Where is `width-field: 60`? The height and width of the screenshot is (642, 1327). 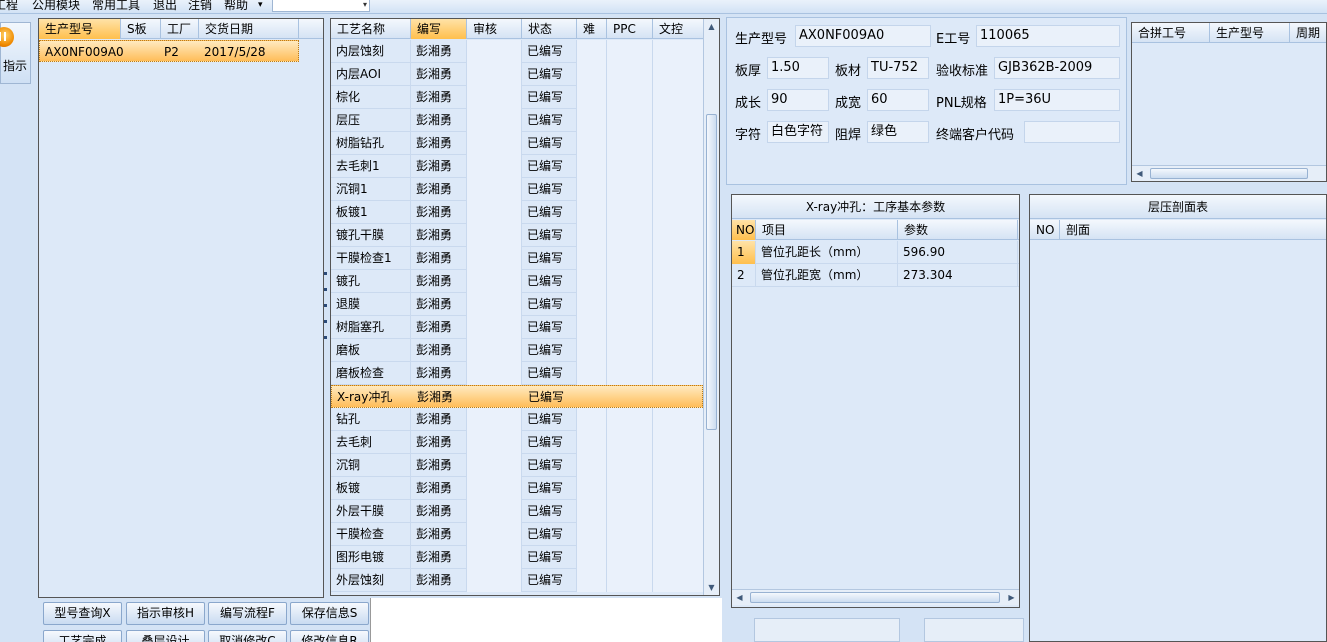
width-field: 60 is located at coordinates (898, 100).